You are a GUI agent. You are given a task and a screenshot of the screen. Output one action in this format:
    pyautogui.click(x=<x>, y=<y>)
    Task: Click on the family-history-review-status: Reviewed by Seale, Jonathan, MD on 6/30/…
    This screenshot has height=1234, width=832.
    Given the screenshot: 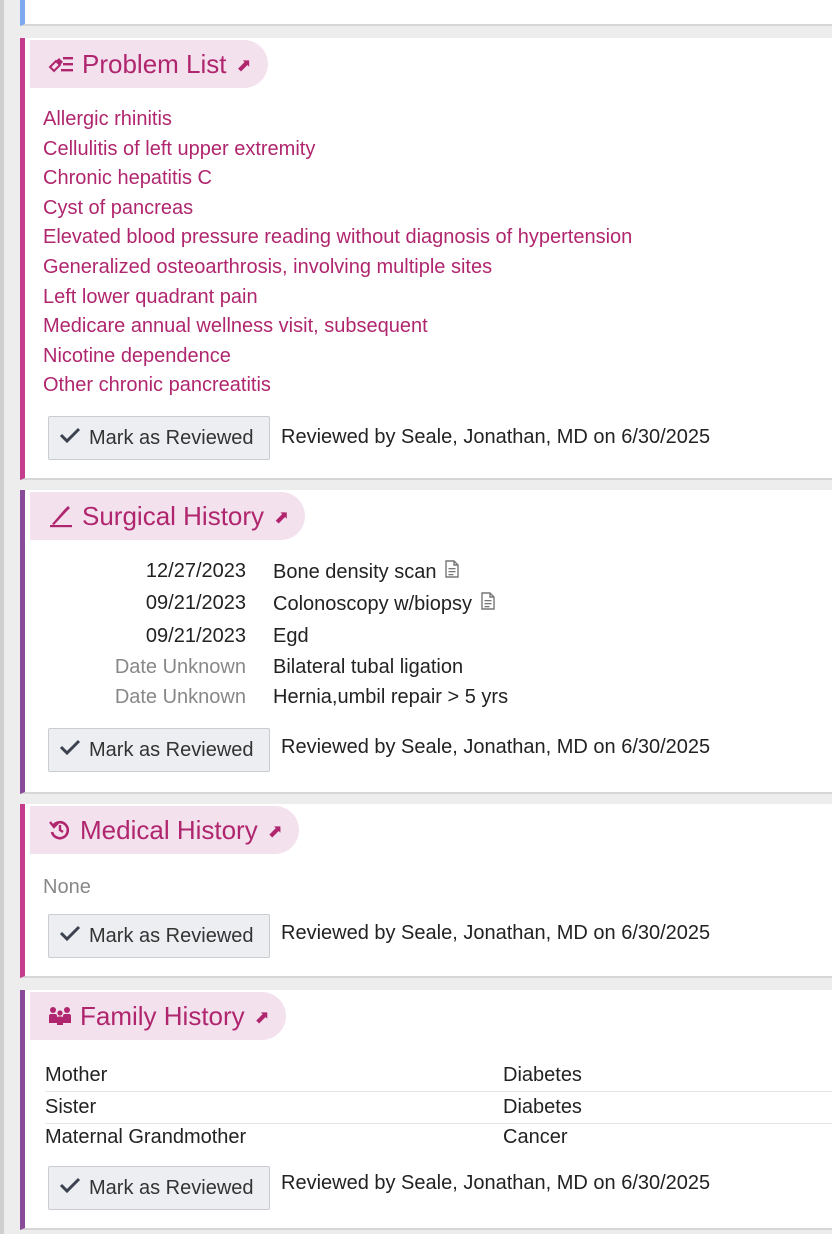 What is the action you would take?
    pyautogui.click(x=496, y=1183)
    